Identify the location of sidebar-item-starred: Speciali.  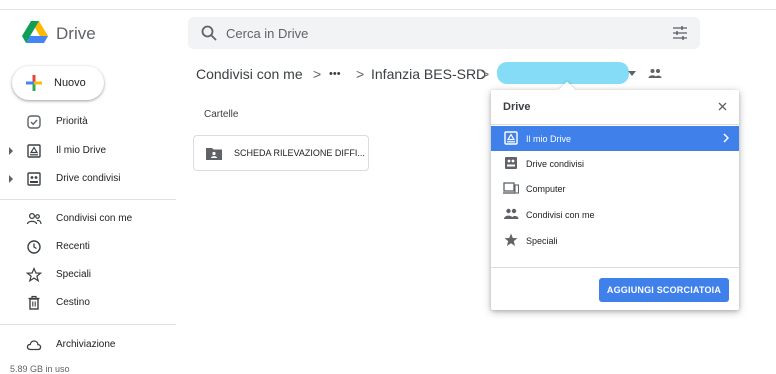
(88, 275).